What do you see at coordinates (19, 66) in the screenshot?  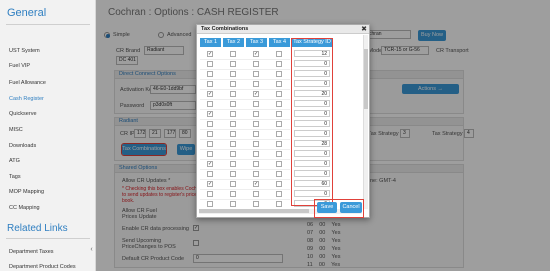 I see `sidebar-item-fuel-vip: Fuel VIP` at bounding box center [19, 66].